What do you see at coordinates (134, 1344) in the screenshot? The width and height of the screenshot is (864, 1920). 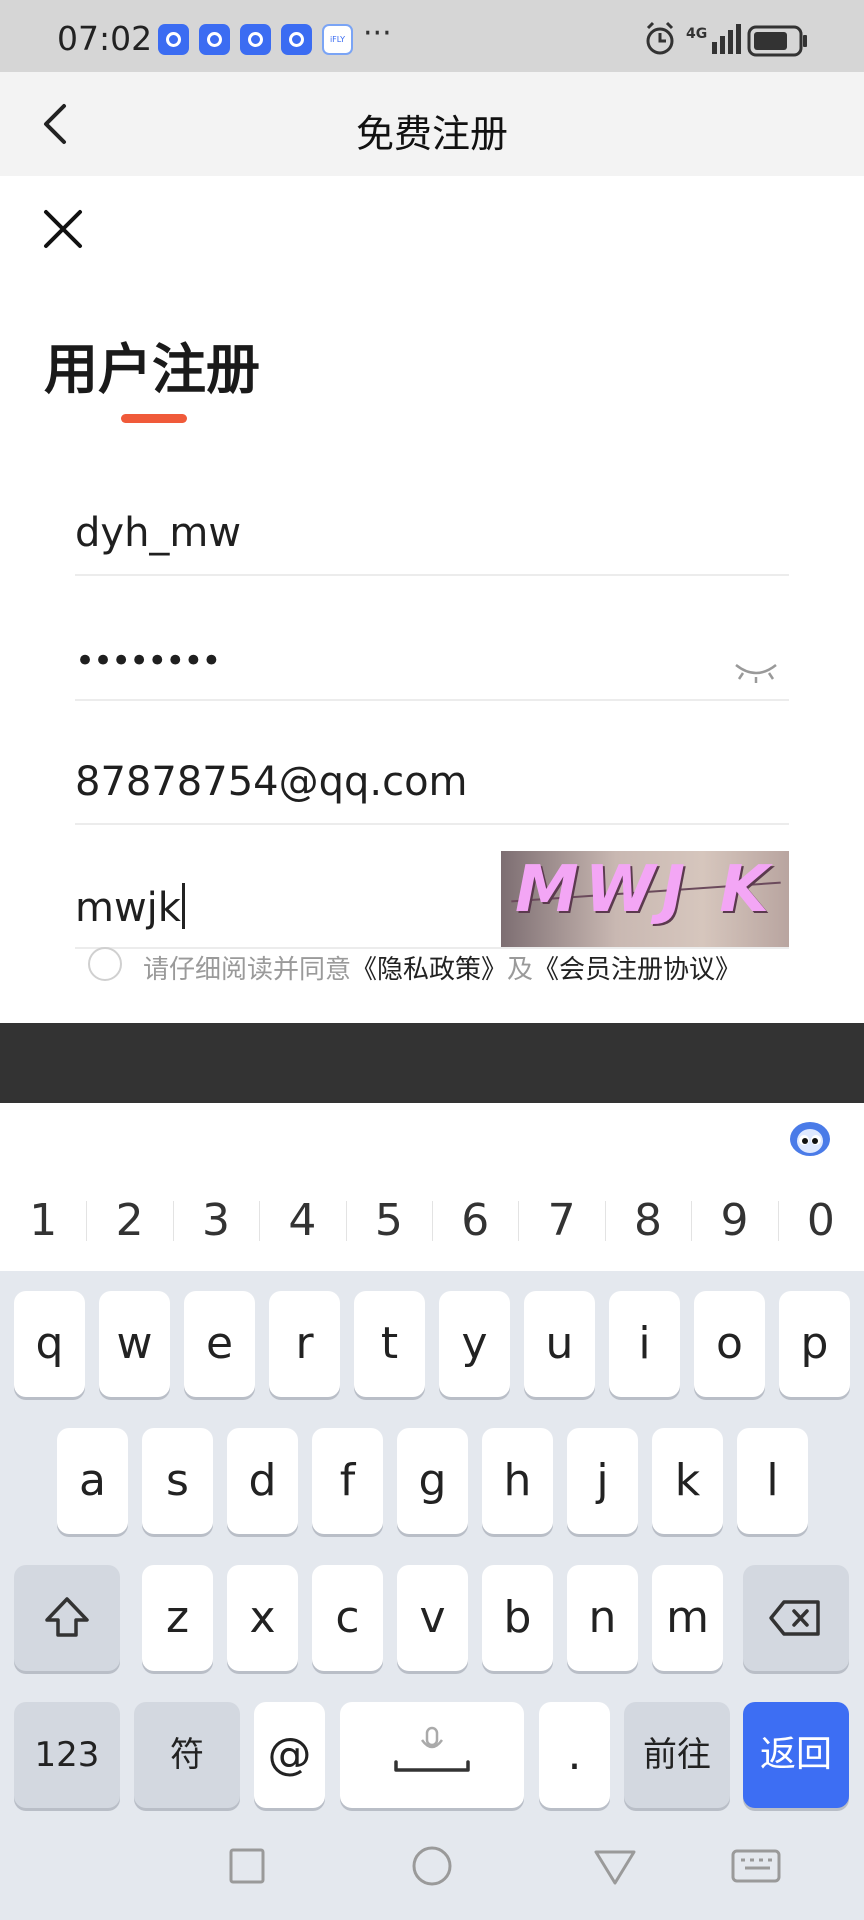 I see `key-w: w` at bounding box center [134, 1344].